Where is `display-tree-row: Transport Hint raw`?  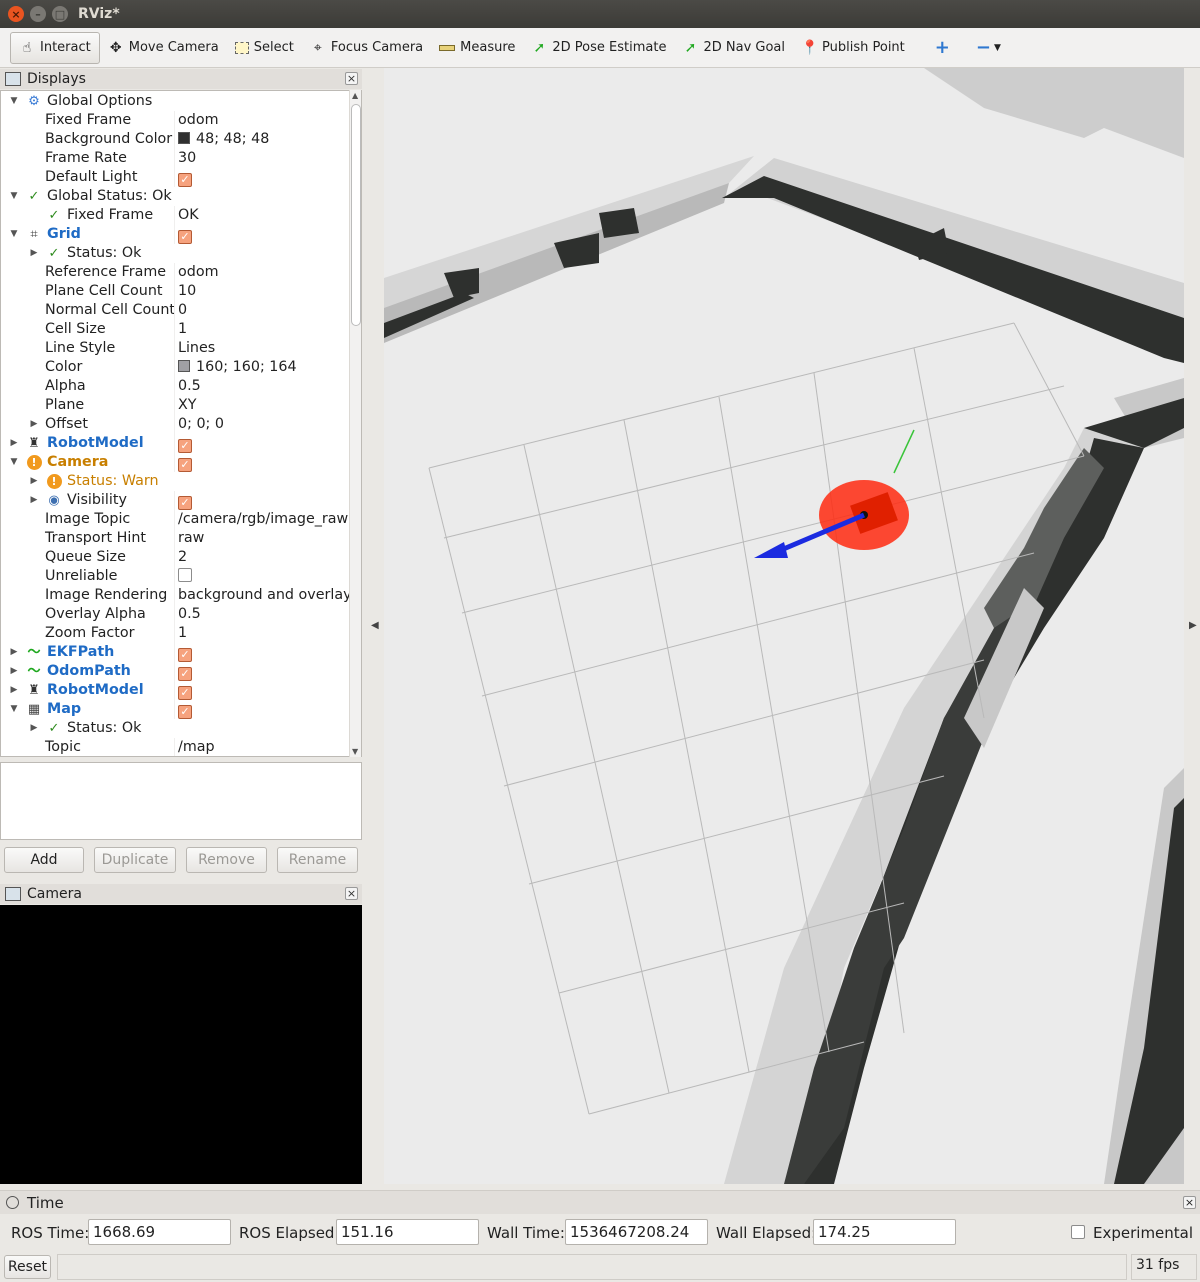 display-tree-row: Transport Hint raw is located at coordinates (175, 538).